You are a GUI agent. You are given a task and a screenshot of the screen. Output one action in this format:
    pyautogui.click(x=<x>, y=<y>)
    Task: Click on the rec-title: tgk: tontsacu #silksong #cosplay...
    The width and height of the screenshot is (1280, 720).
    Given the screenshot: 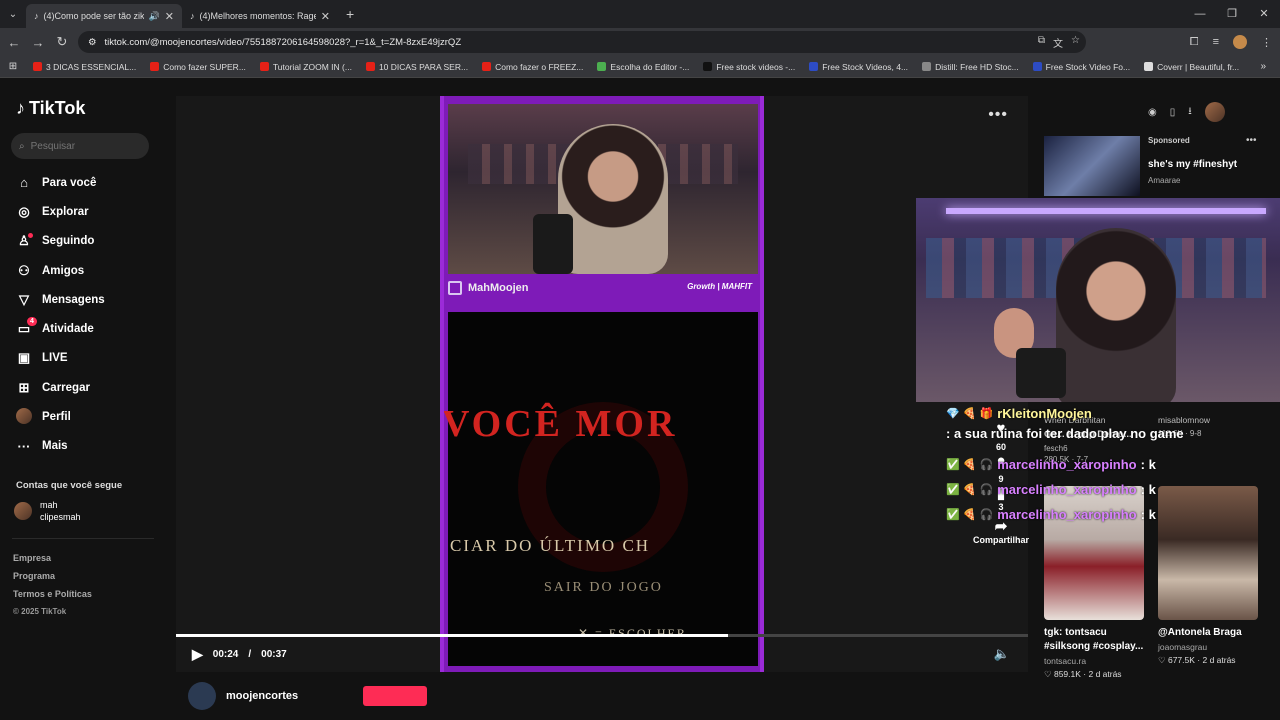 What is the action you would take?
    pyautogui.click(x=1094, y=640)
    